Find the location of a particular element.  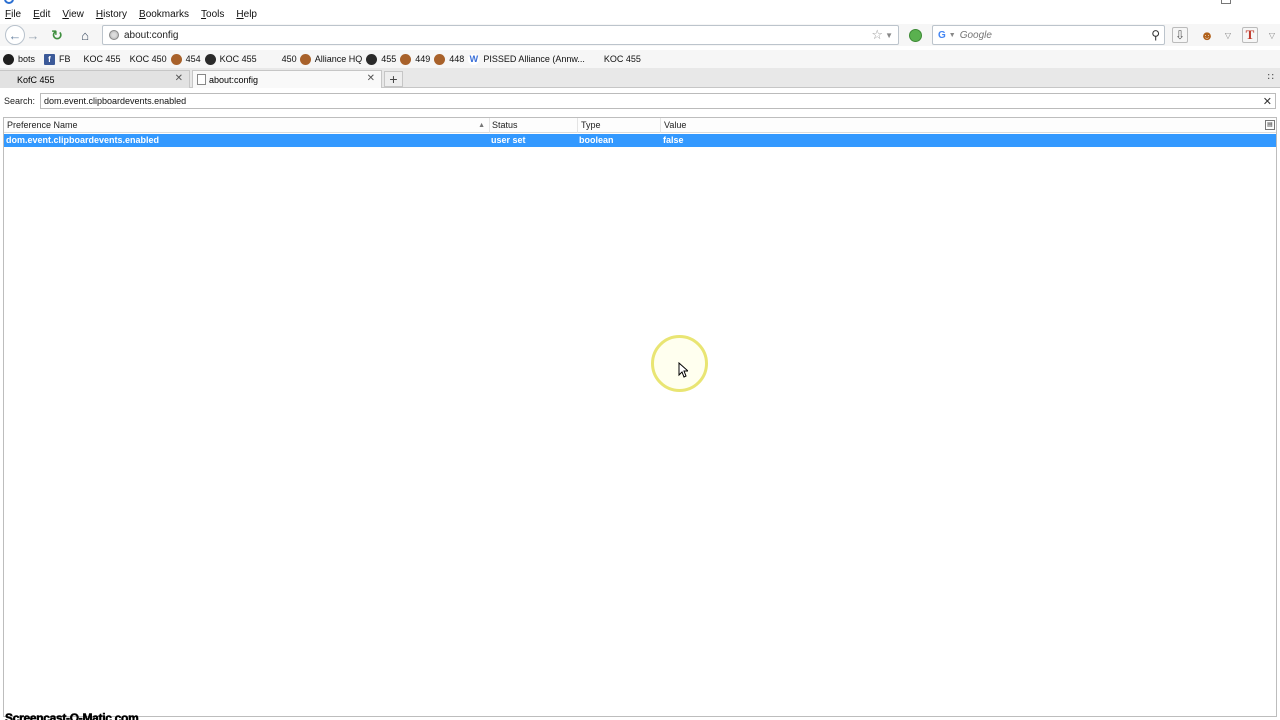

menu-view: View is located at coordinates (73, 14).